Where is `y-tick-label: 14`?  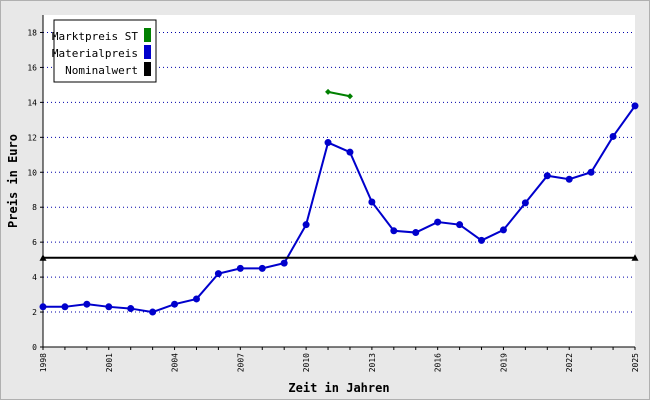
y-tick-label: 14 is located at coordinates (32, 102).